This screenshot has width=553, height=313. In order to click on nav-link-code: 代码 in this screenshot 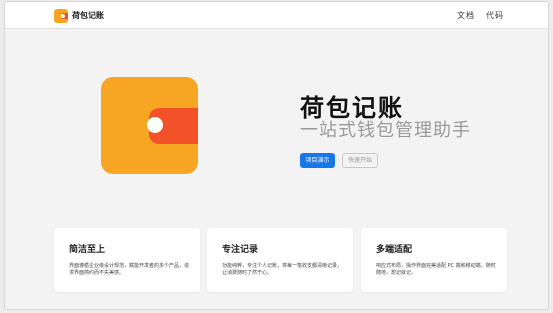, I will do `click(495, 15)`.